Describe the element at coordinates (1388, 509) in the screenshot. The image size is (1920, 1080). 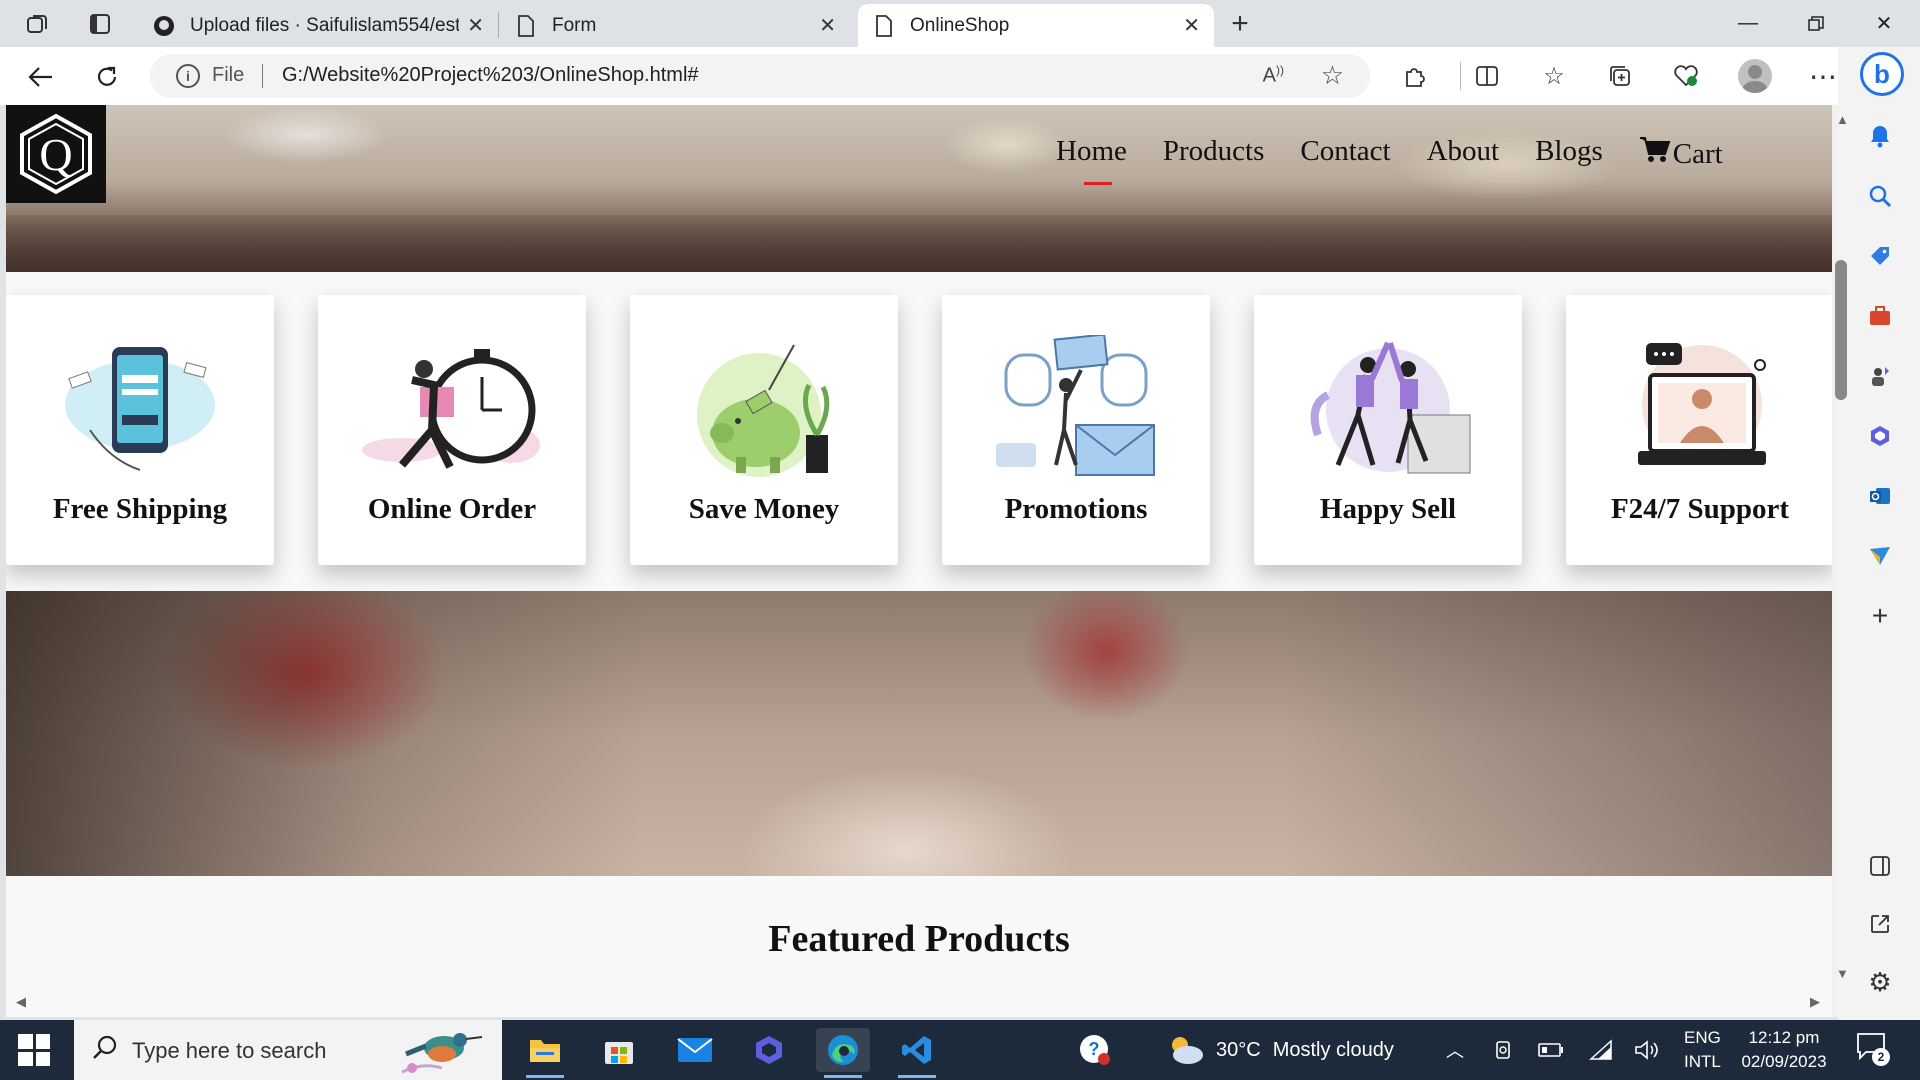
I see `feature-title: Happy Sell` at that location.